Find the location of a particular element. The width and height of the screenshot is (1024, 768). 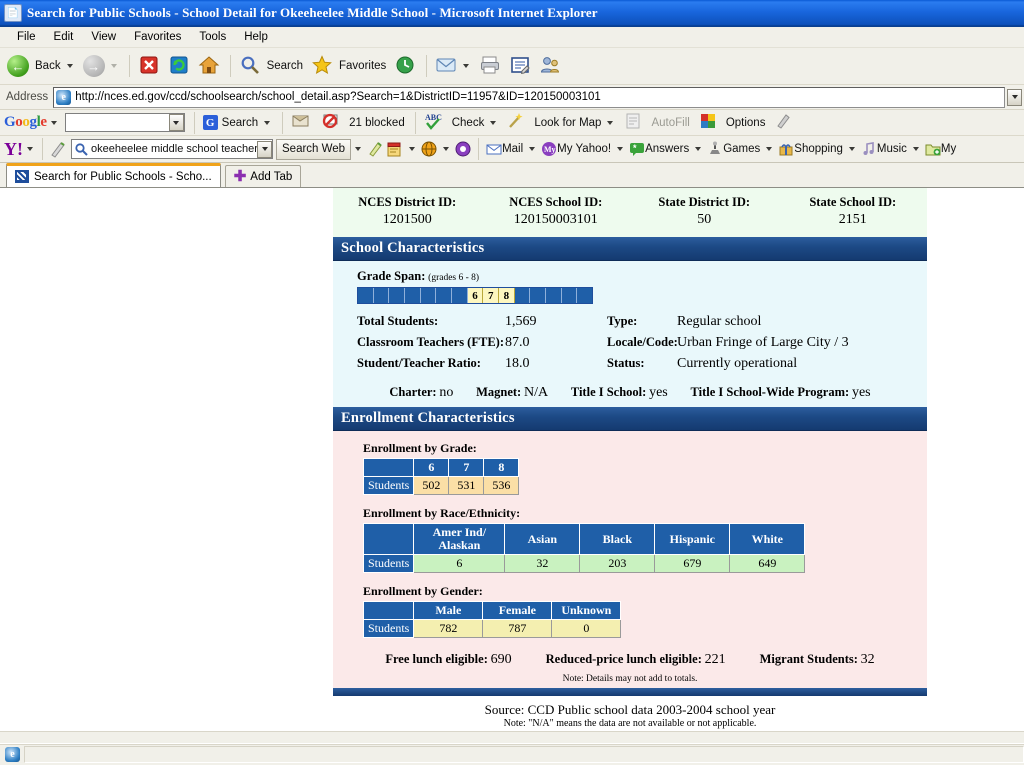

mail-button is located at coordinates (454, 66).